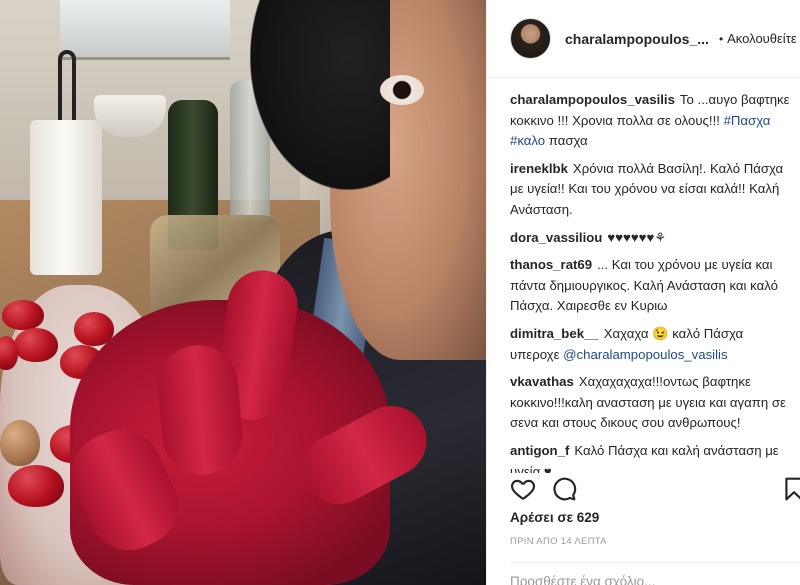 This screenshot has height=585, width=800. Describe the element at coordinates (66, 197) in the screenshot. I see `photo-paper-roll` at that location.